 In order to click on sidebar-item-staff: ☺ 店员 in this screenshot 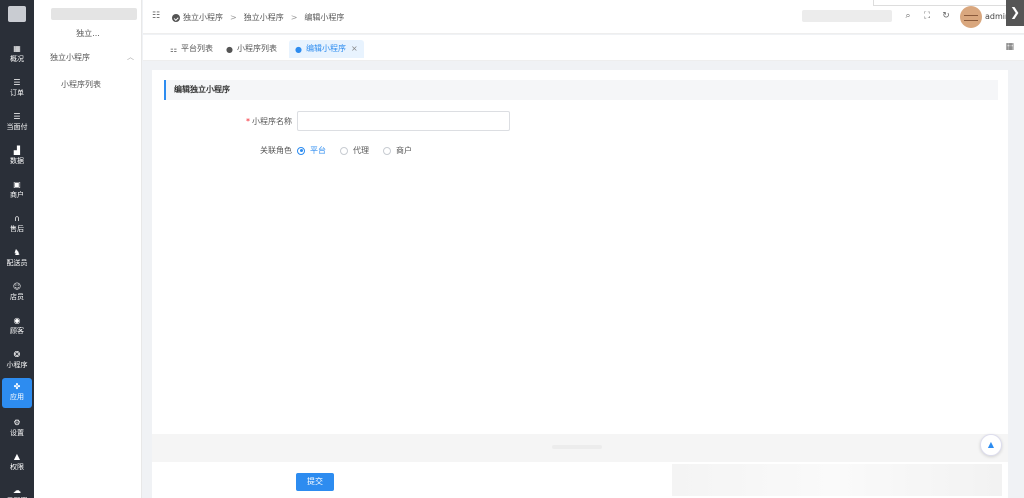, I will do `click(17, 293)`.